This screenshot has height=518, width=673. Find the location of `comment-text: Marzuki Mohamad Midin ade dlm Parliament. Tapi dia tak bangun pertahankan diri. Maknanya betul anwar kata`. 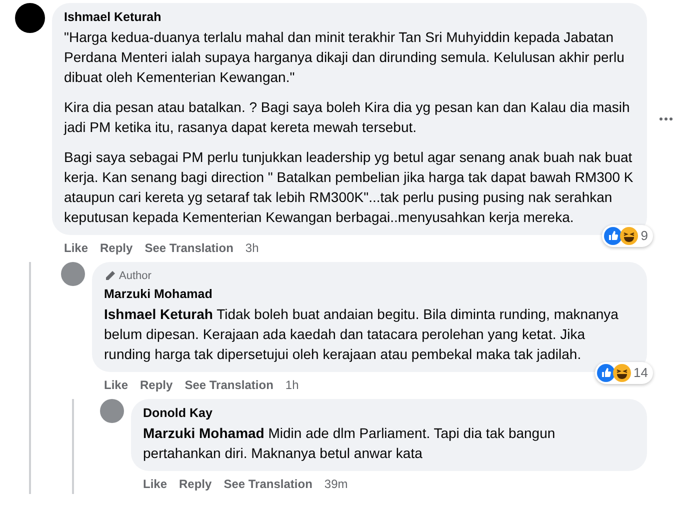

comment-text: Marzuki Mohamad Midin ade dlm Parliament. Tapi dia tak bangun pertahankan diri. Maknanya betul anwar kata is located at coordinates (349, 443).